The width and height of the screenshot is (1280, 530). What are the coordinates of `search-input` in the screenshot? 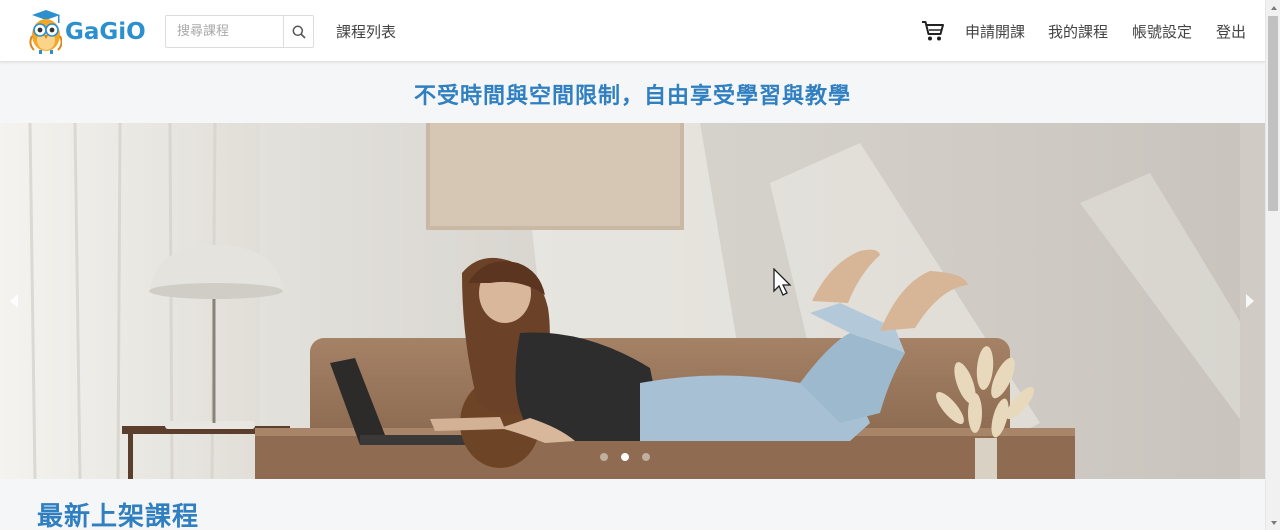 It's located at (224, 31).